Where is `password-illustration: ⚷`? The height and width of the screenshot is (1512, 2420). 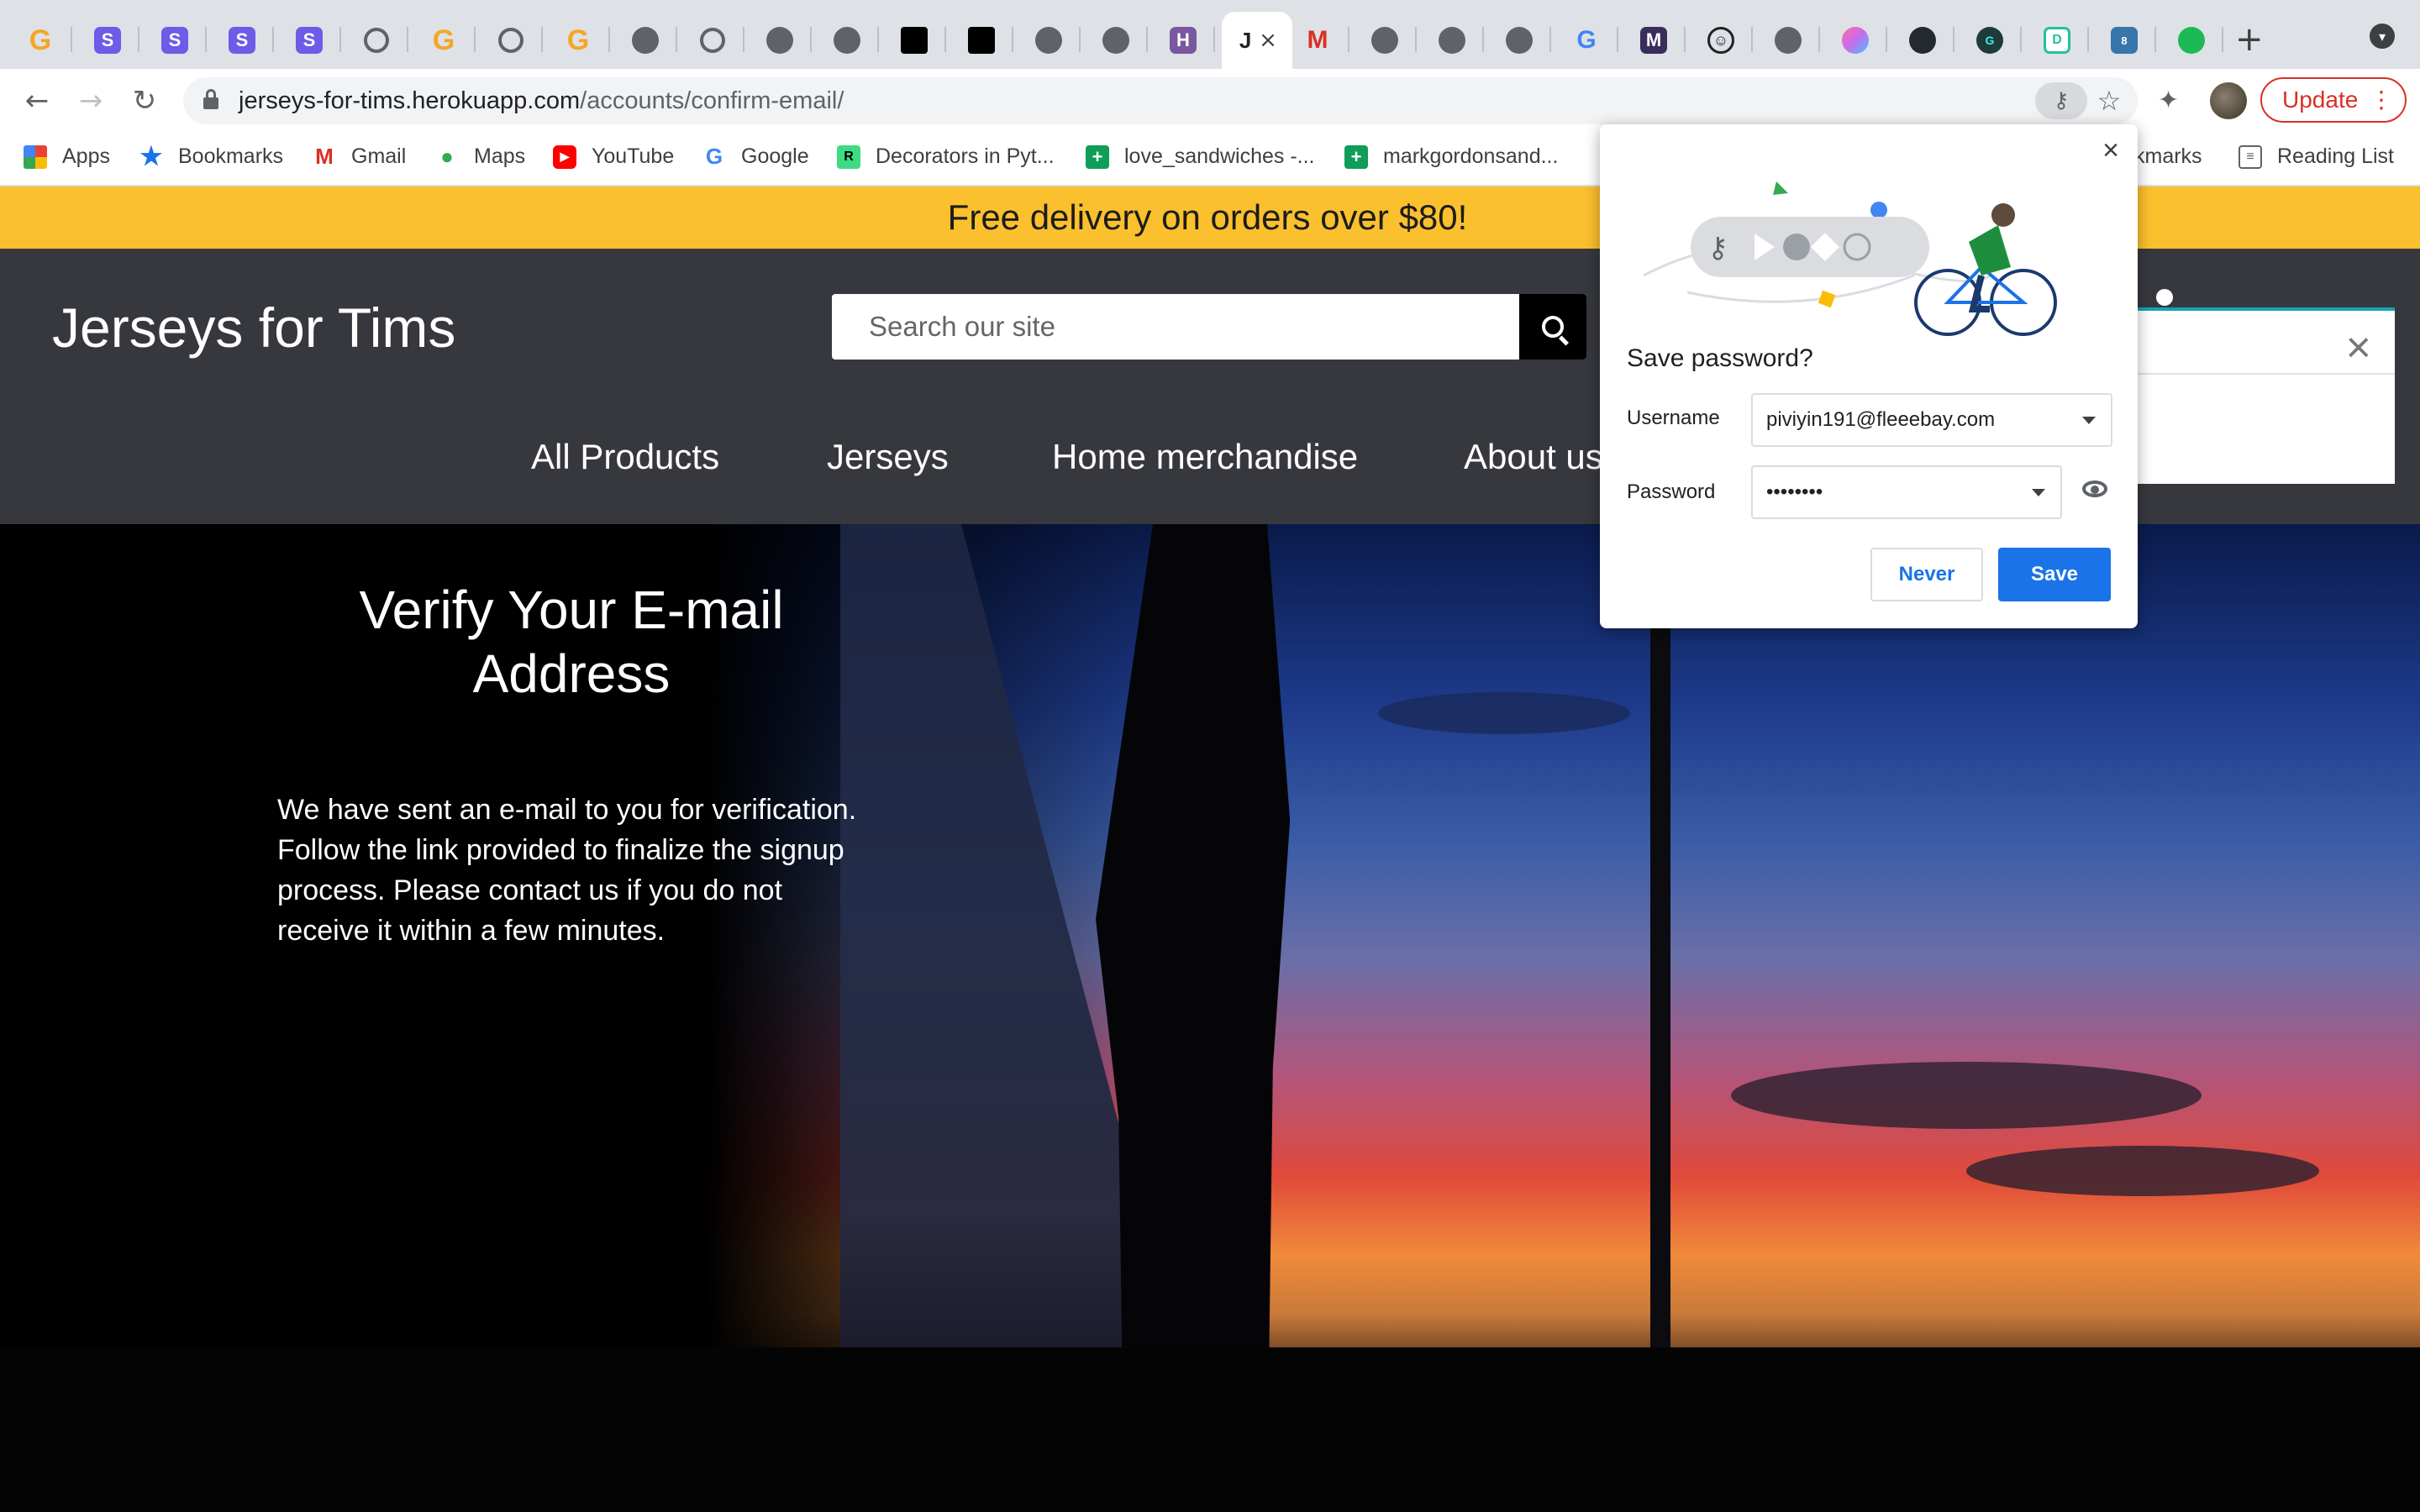
password-illustration: ⚷ is located at coordinates (1850, 258).